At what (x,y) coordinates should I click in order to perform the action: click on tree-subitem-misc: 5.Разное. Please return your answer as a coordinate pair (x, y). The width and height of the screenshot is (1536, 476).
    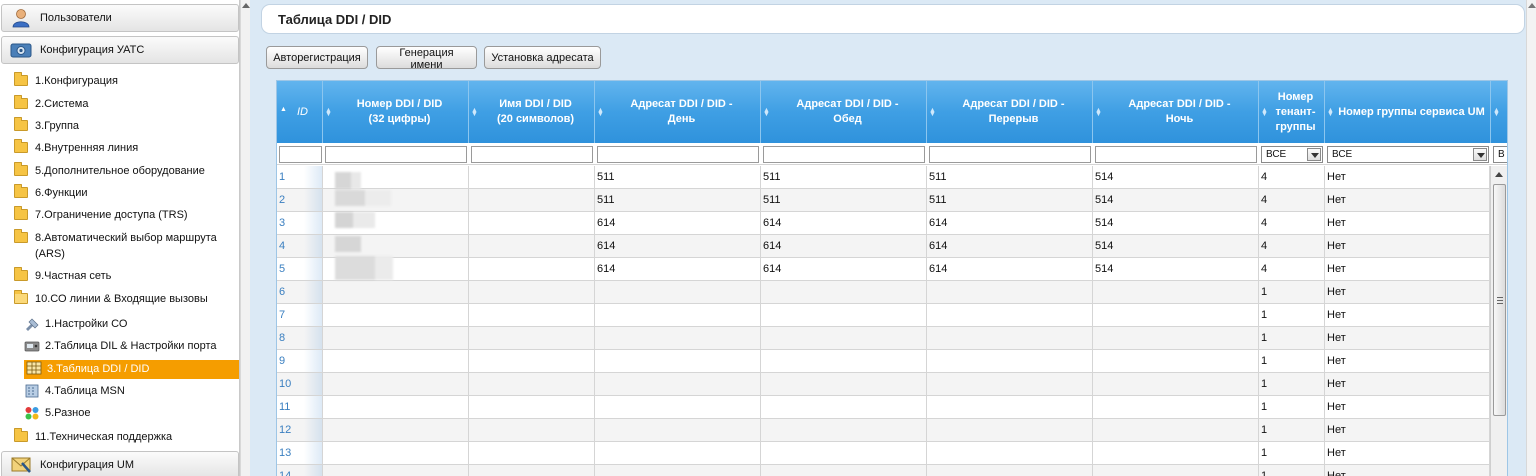
    Looking at the image, I should click on (119, 413).